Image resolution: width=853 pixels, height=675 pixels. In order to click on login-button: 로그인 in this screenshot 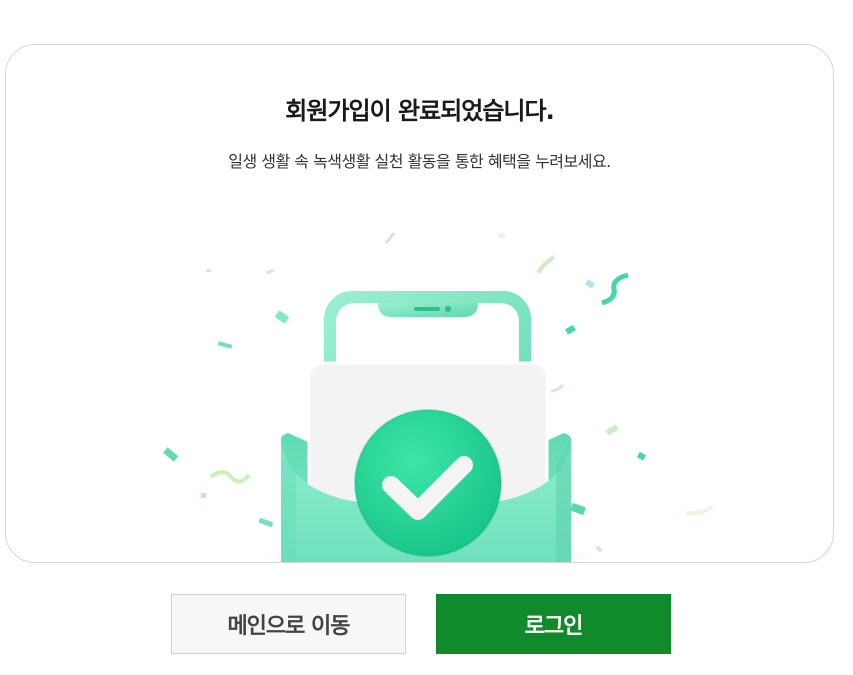, I will do `click(553, 624)`.